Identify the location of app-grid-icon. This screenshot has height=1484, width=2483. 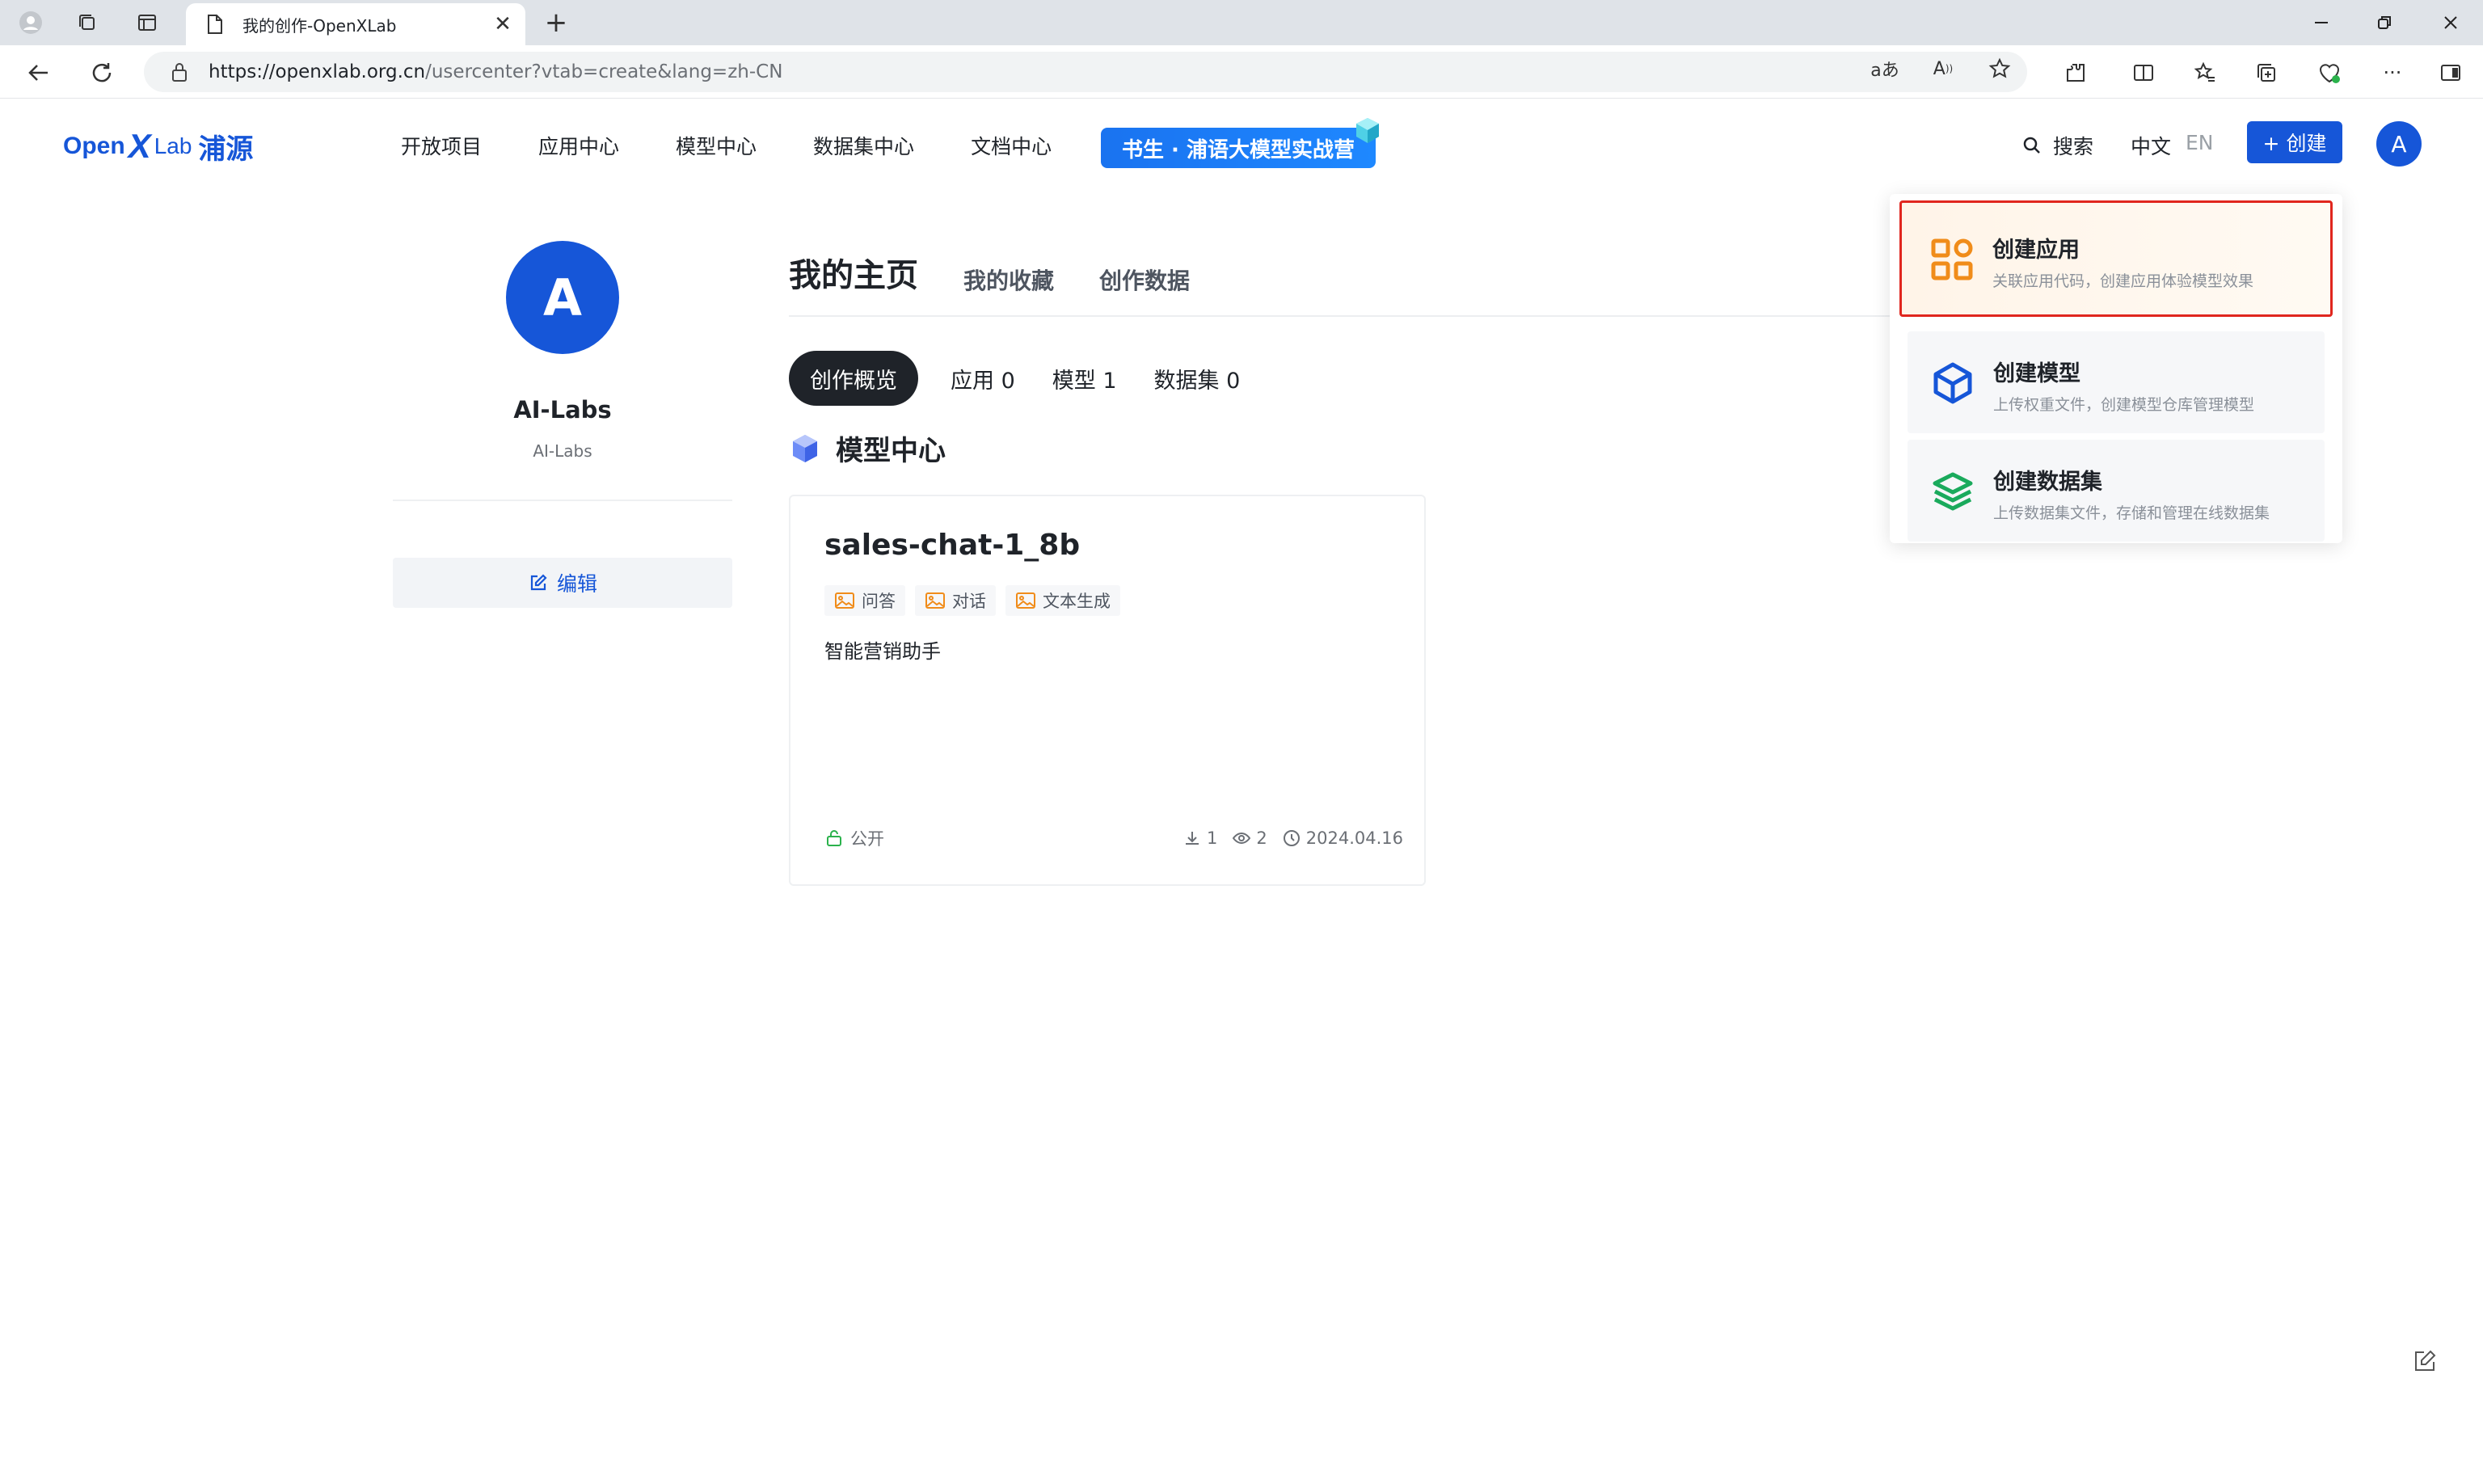
(1952, 259).